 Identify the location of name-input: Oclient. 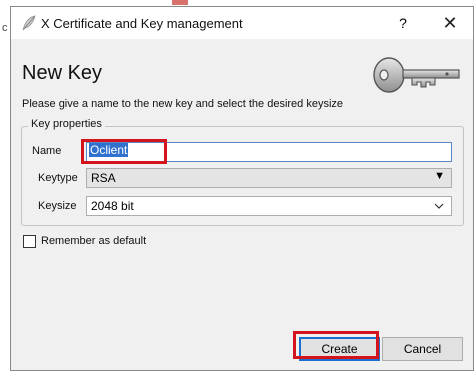
(269, 152).